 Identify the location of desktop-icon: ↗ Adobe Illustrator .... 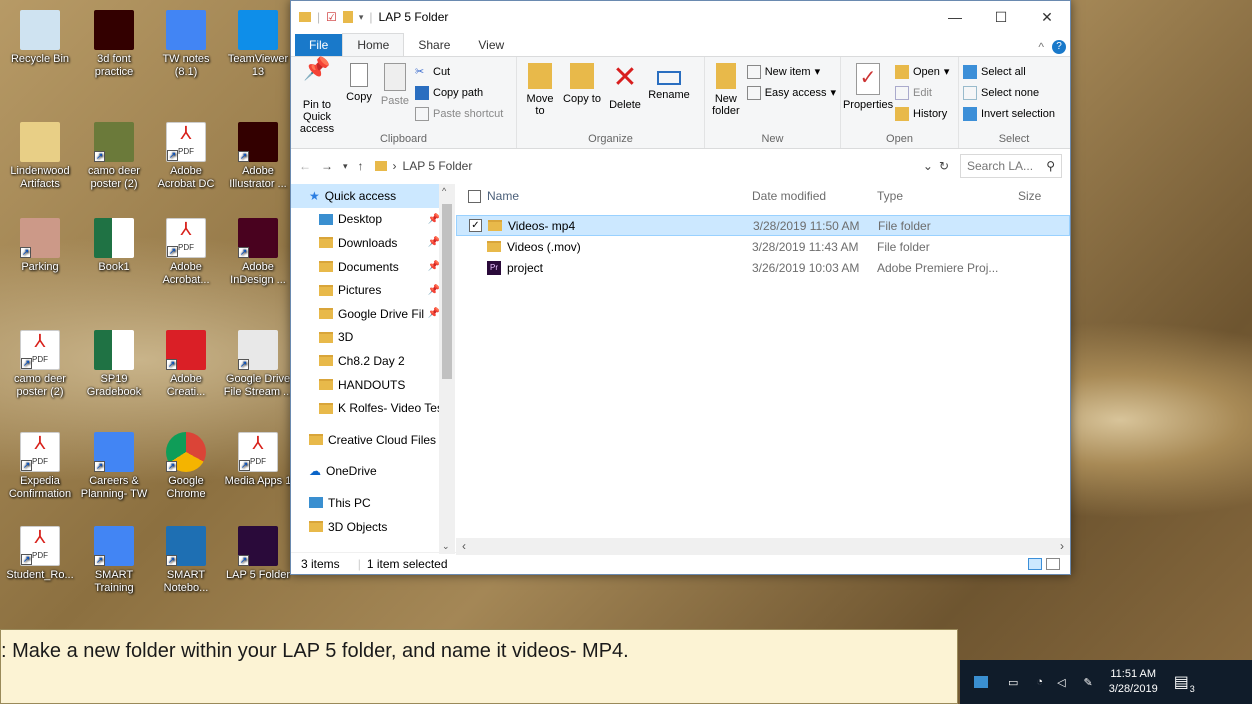
(258, 156).